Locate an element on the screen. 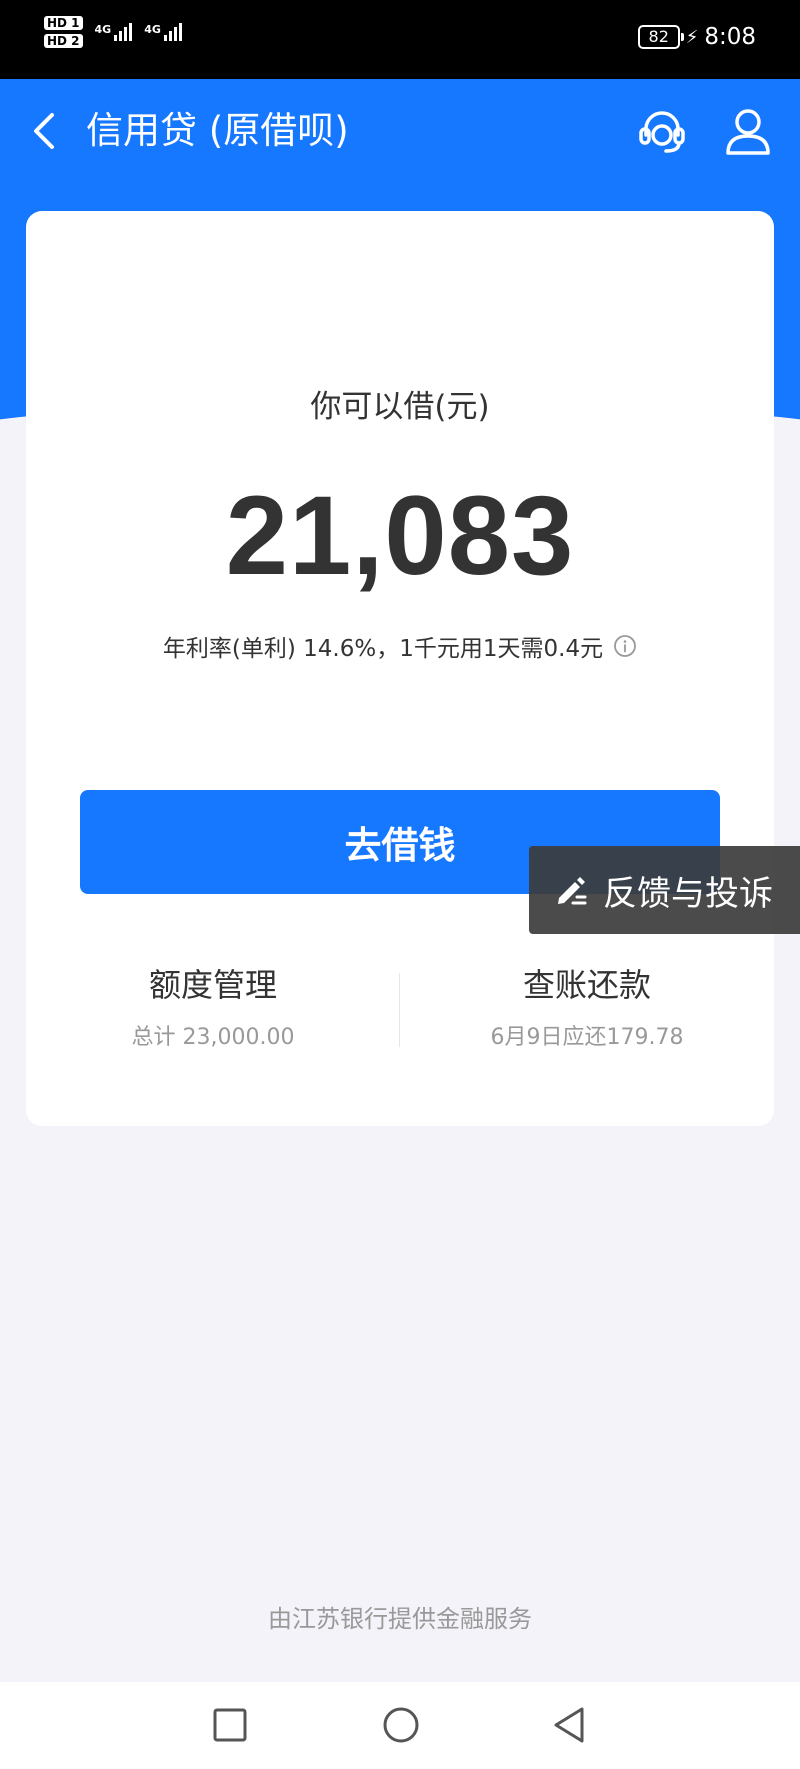 The width and height of the screenshot is (800, 1769). clock: 8:08 is located at coordinates (730, 37).